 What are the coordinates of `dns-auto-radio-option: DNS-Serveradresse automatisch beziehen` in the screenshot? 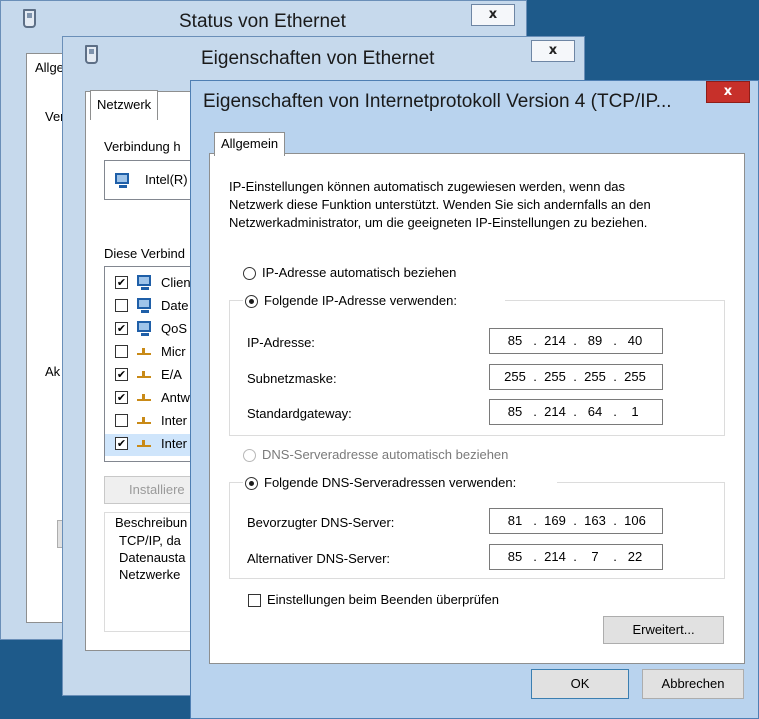 It's located at (403, 456).